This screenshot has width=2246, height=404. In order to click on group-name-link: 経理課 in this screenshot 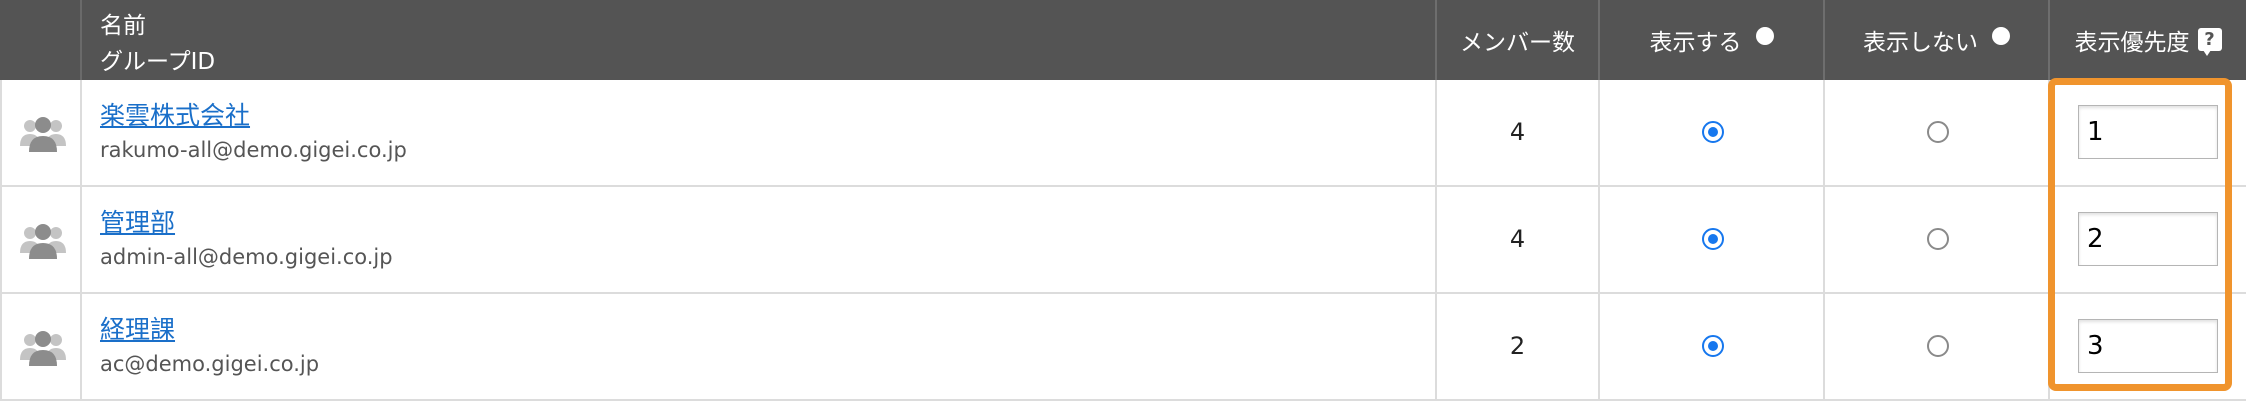, I will do `click(137, 328)`.